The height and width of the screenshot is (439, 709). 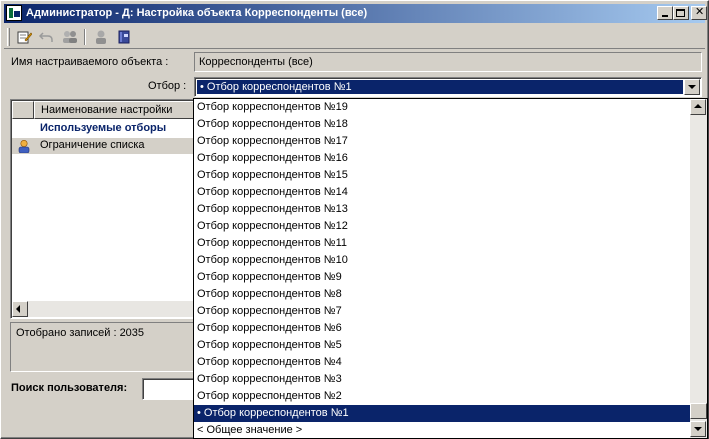 I want to click on chevron-down-icon, so click(x=692, y=87).